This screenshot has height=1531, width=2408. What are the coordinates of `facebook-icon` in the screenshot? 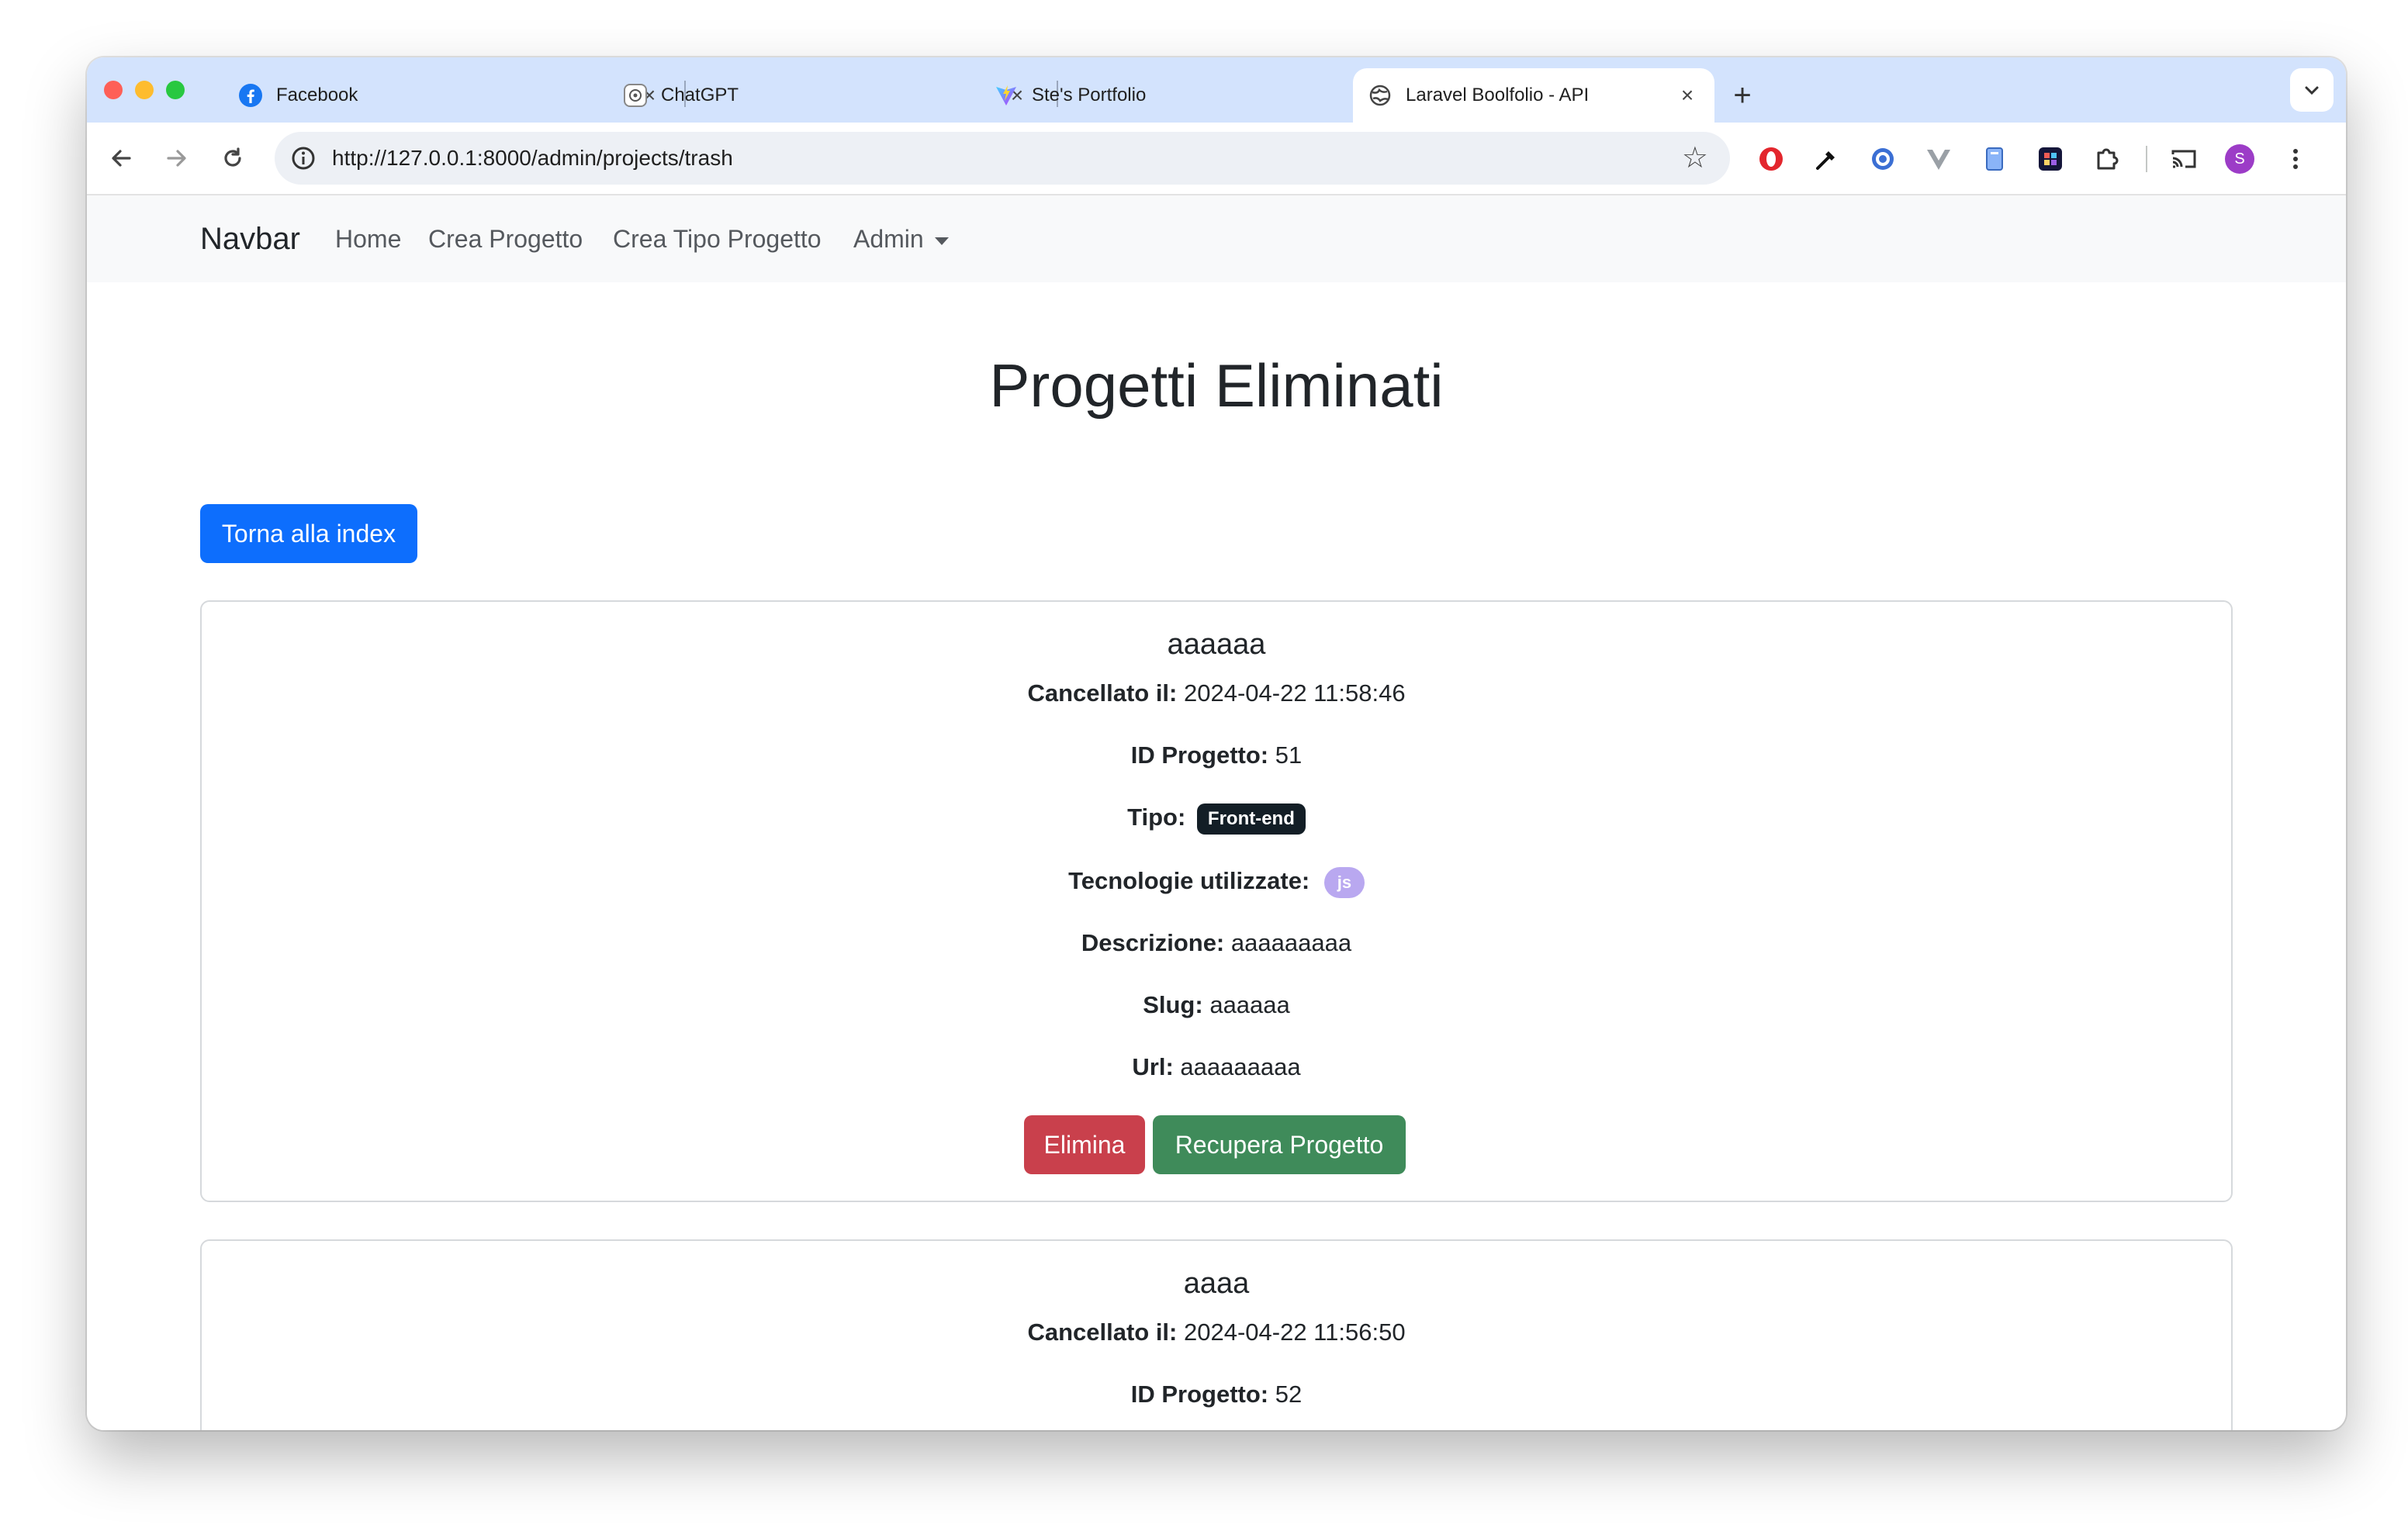 It's located at (251, 95).